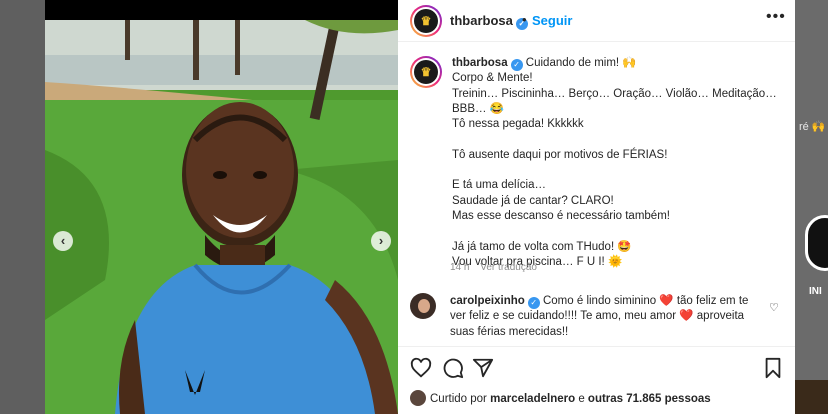 The height and width of the screenshot is (414, 828). What do you see at coordinates (596, 21) in the screenshot?
I see `post-header: ♛ thbarbosa ✓ • Seguir •••` at bounding box center [596, 21].